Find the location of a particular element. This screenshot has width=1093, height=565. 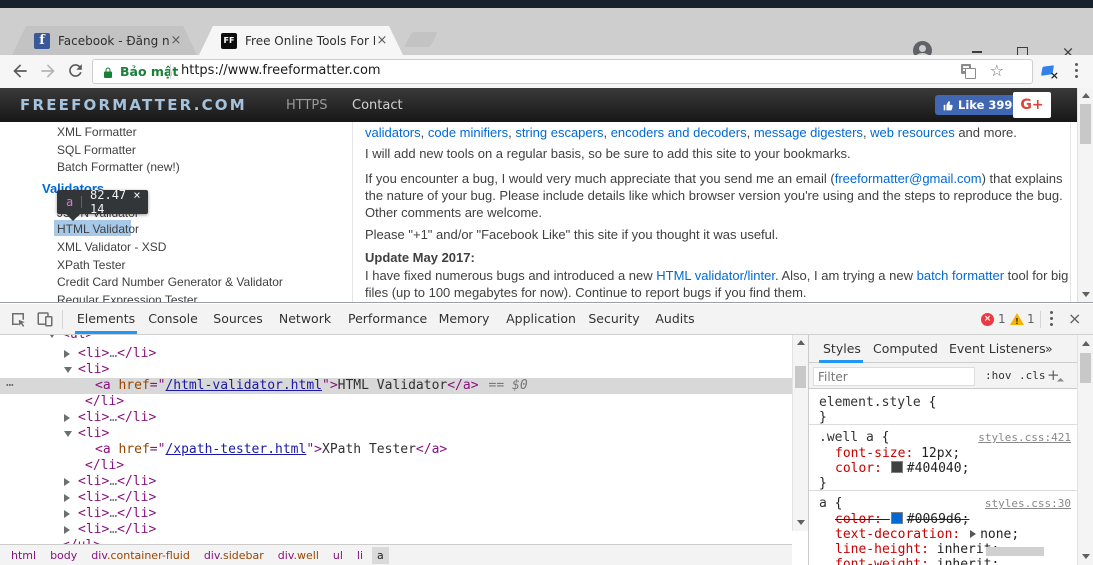

stylesheet-link: styles.css:30 is located at coordinates (1028, 503).